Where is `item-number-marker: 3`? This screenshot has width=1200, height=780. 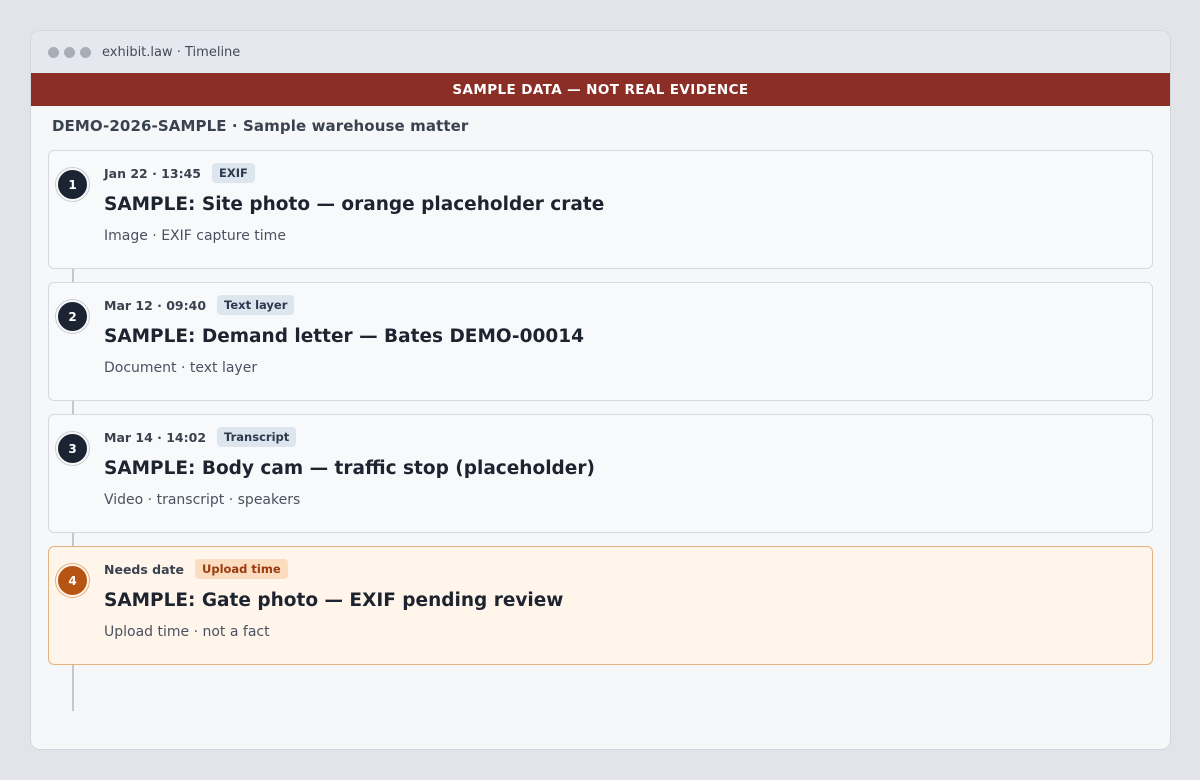
item-number-marker: 3 is located at coordinates (72, 448).